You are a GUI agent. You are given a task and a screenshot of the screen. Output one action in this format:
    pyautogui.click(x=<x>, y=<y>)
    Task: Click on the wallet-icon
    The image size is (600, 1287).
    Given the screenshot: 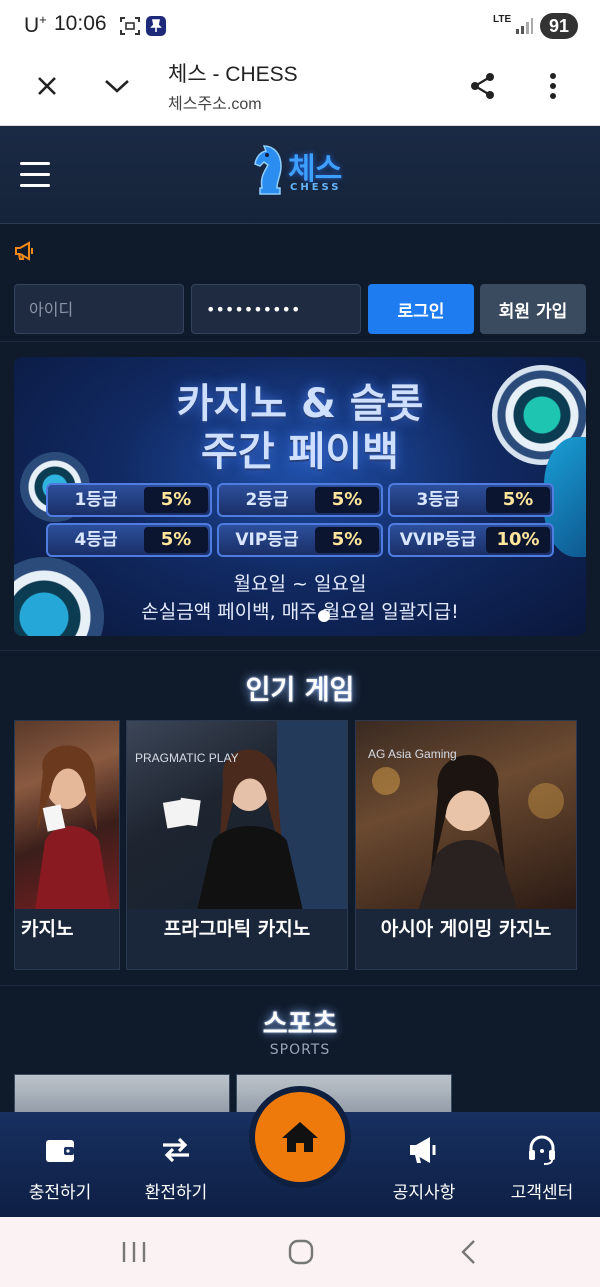 What is the action you would take?
    pyautogui.click(x=60, y=1150)
    